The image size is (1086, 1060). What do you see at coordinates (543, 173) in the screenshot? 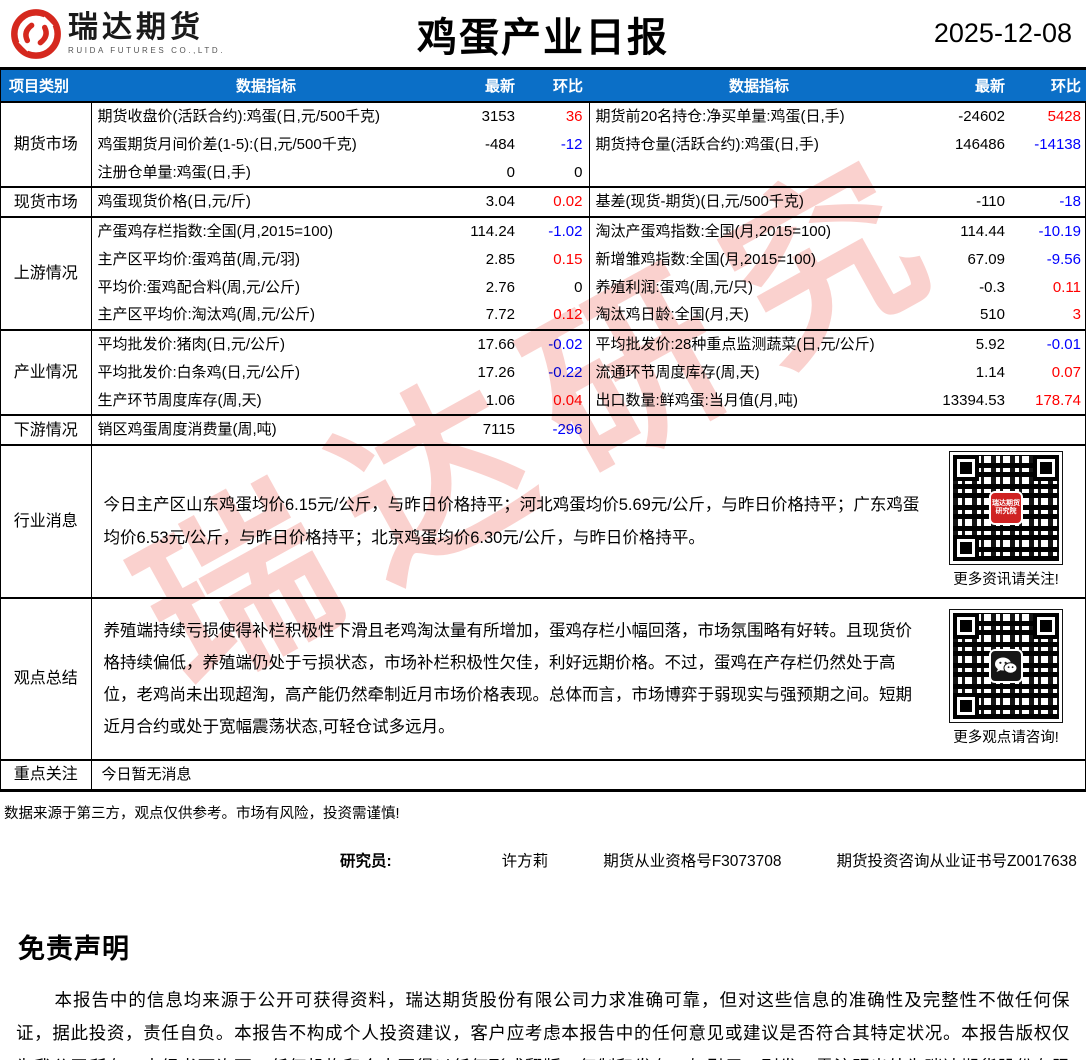
I see `table-row: 注册仓单量:鸡蛋(日,手) 0 0` at bounding box center [543, 173].